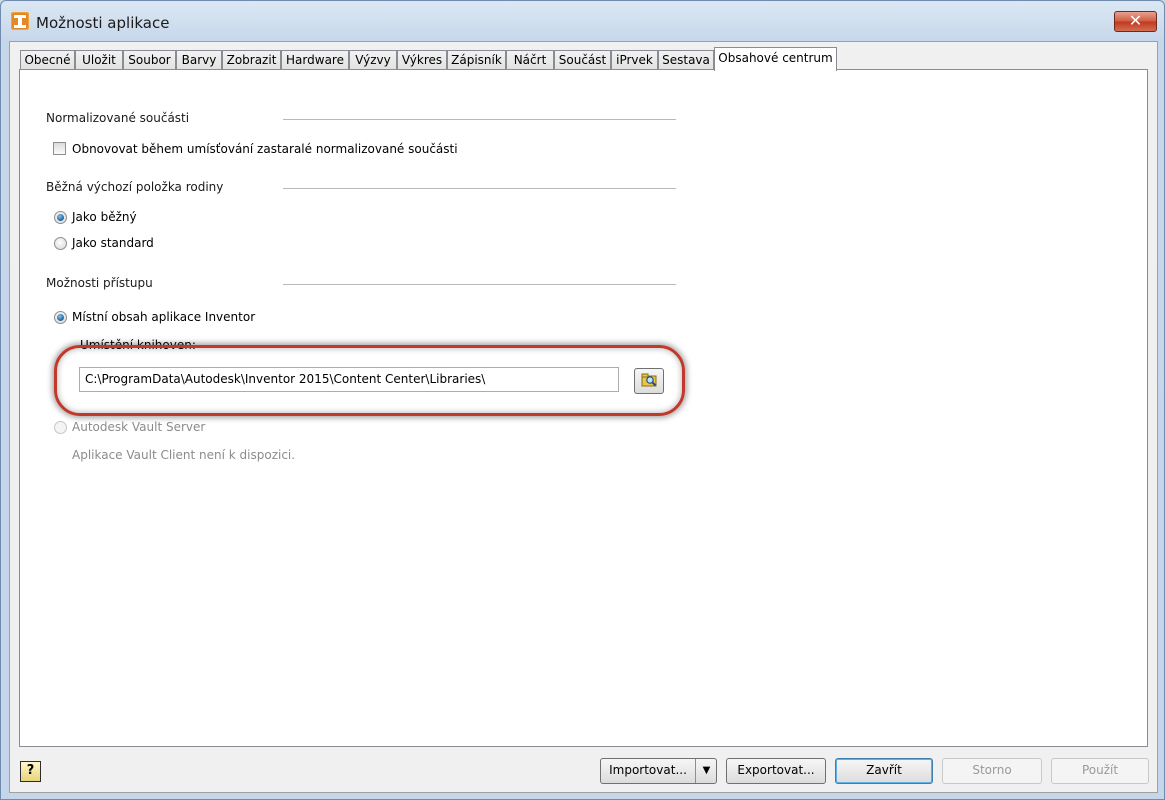 This screenshot has width=1165, height=800. Describe the element at coordinates (884, 771) in the screenshot. I see `close-button: Zavřít` at that location.